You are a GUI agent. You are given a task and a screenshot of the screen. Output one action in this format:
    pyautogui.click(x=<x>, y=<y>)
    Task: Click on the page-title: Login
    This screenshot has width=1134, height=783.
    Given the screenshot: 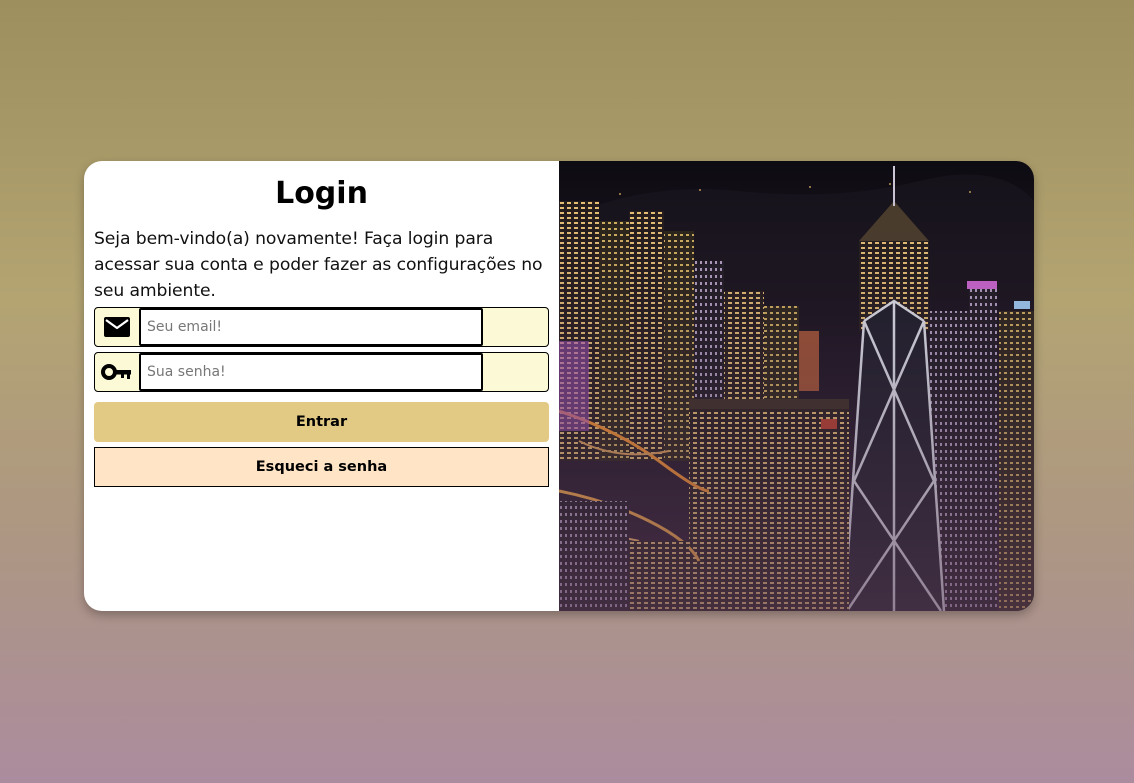 What is the action you would take?
    pyautogui.click(x=321, y=193)
    